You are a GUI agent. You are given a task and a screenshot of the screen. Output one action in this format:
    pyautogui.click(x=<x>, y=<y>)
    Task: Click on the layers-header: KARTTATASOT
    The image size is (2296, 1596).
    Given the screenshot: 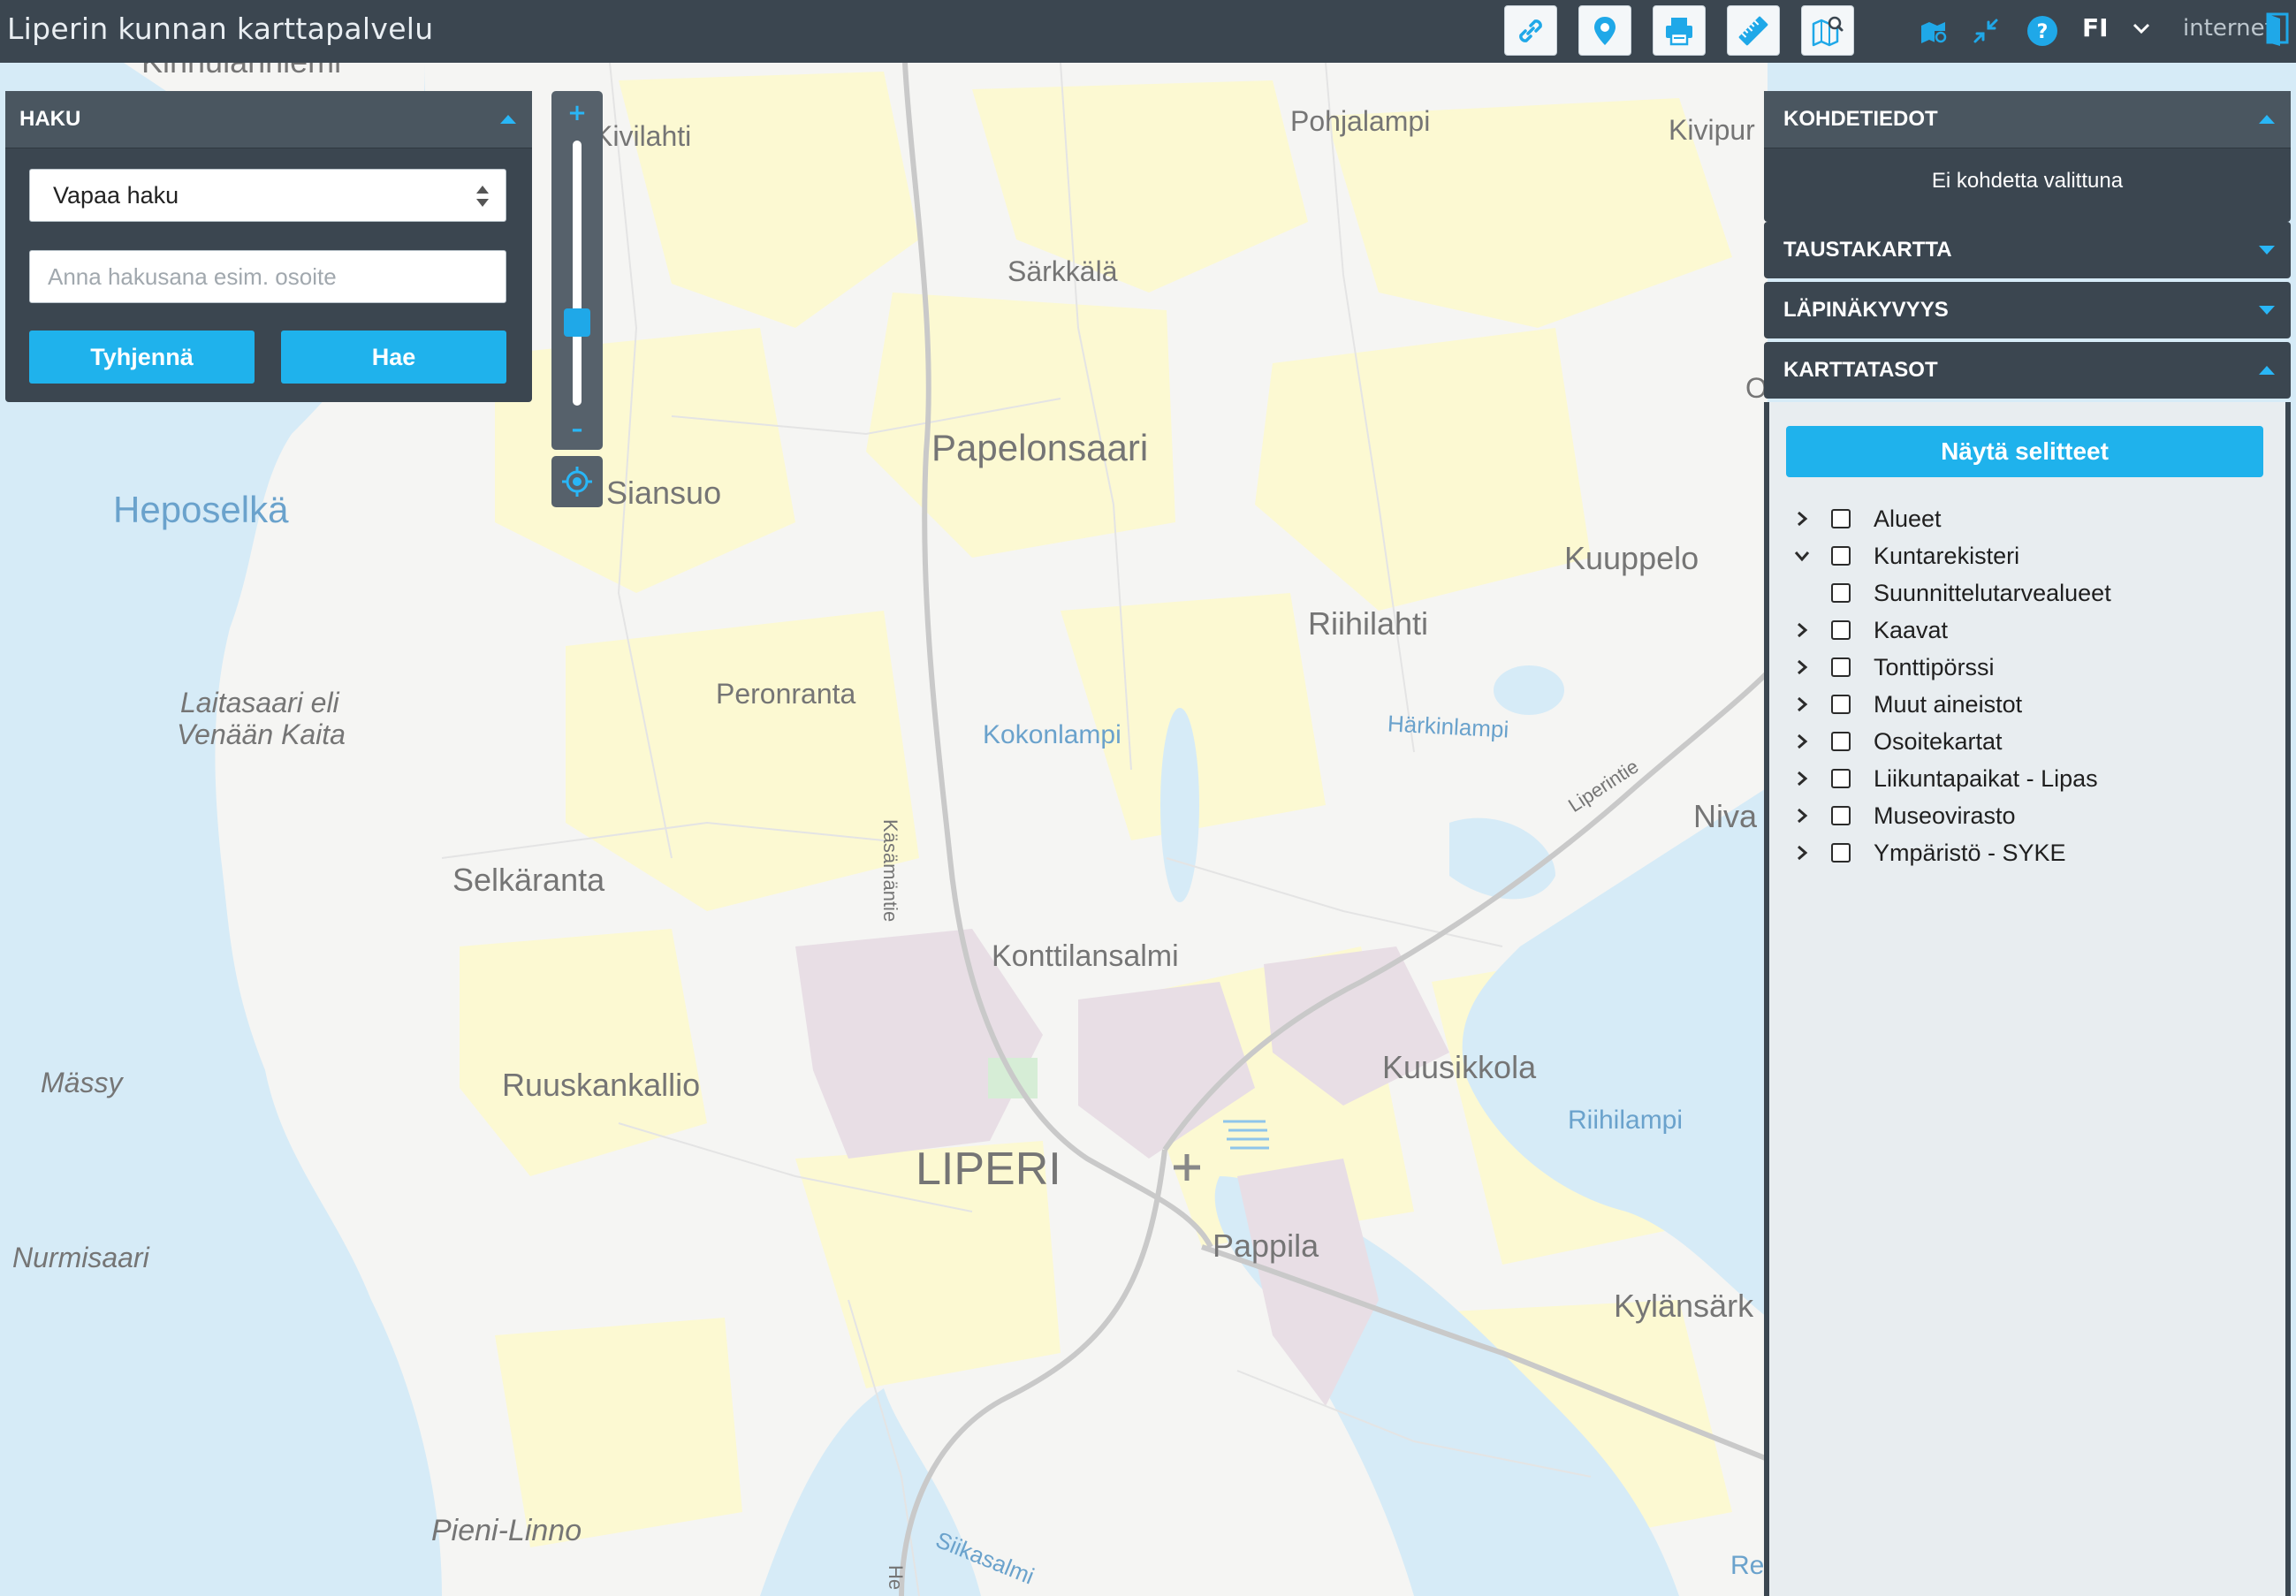 What is the action you would take?
    pyautogui.click(x=2028, y=370)
    